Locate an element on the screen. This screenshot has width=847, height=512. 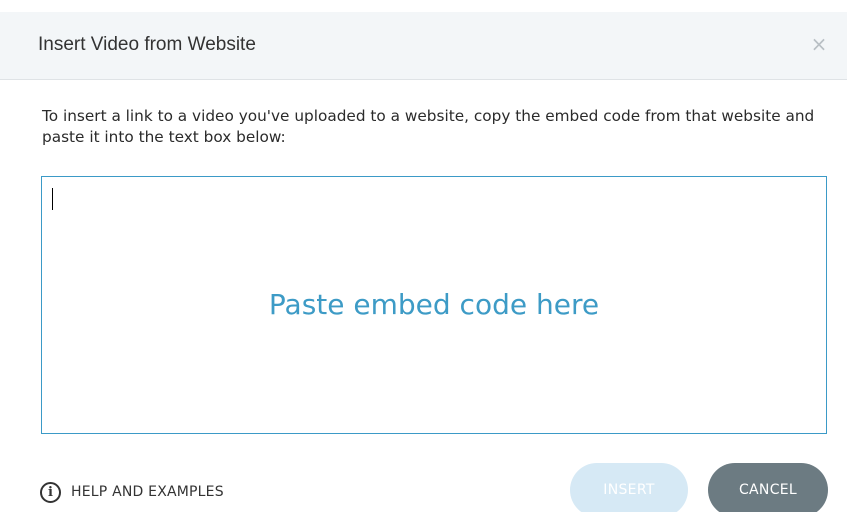
help-and-examples-link: i HELP AND EXAMPLES is located at coordinates (132, 492).